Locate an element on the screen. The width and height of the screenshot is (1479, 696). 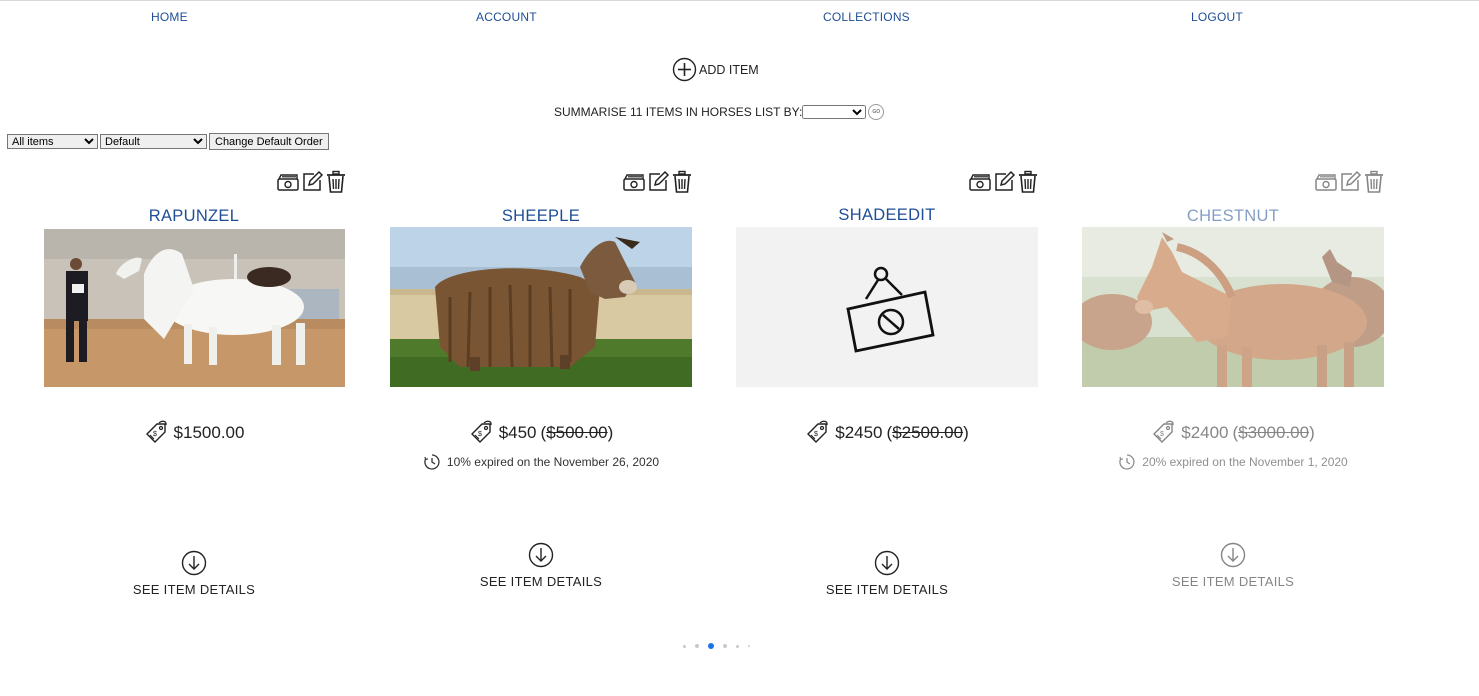
item-title: CHESTNUT is located at coordinates (1233, 216).